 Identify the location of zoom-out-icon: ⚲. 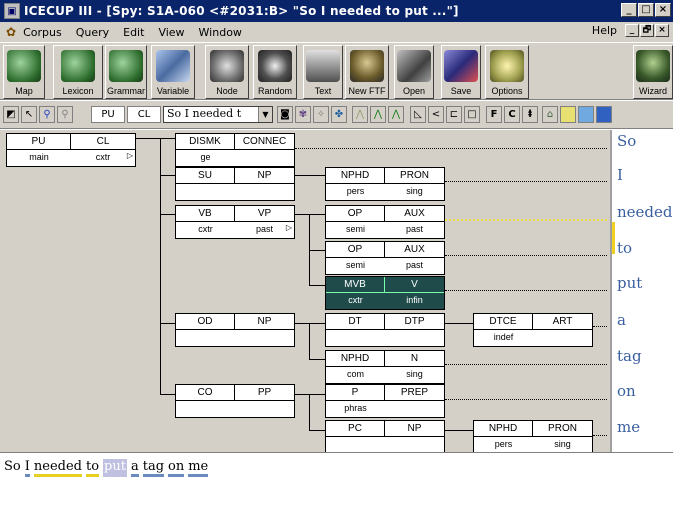
(65, 114).